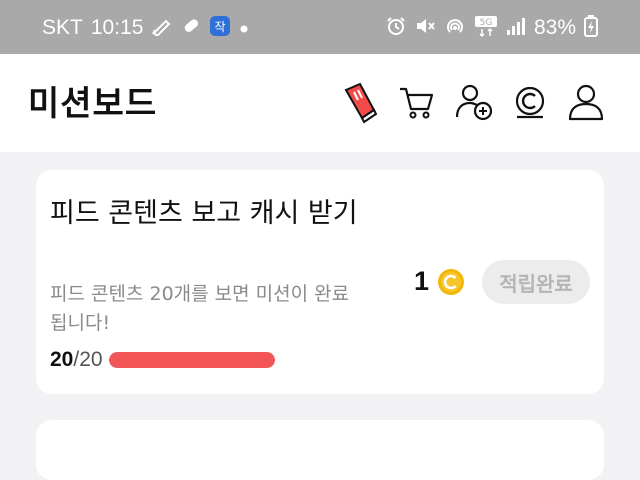 The height and width of the screenshot is (480, 640). Describe the element at coordinates (320, 450) in the screenshot. I see `mission-card` at that location.